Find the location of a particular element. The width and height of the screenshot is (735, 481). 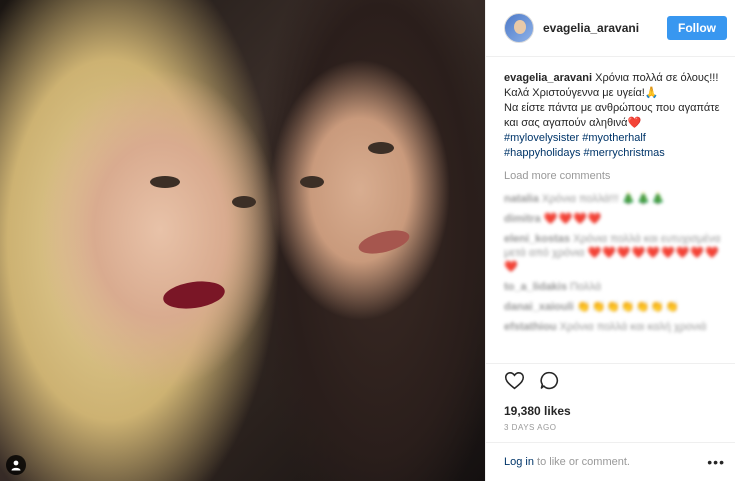

post-header: evagelia_aravani Follow is located at coordinates (610, 28).